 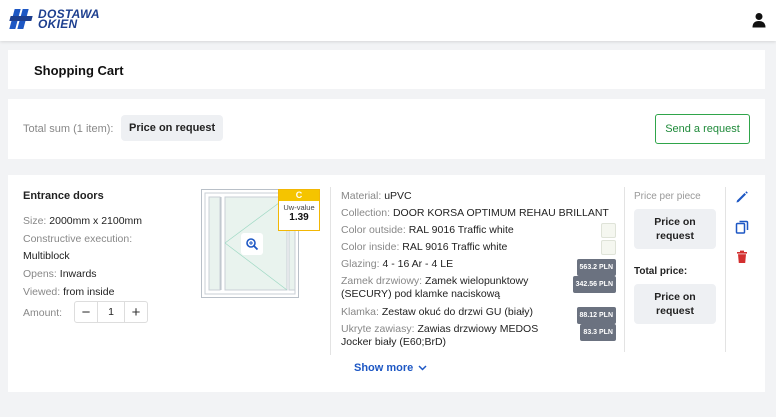 I want to click on title-card: Shopping Cart, so click(x=386, y=69).